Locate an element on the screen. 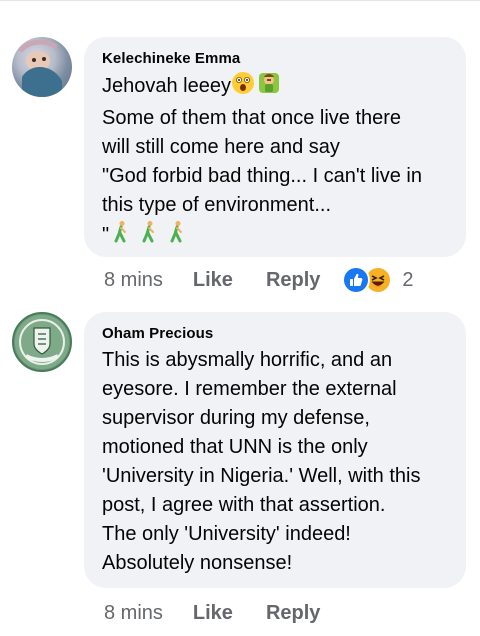  comment-line: The only 'University' indeed! is located at coordinates (226, 534).